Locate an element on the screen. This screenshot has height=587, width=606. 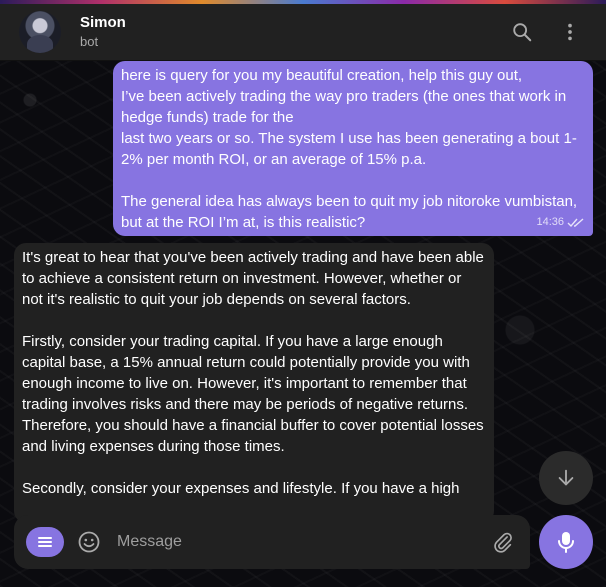
double-check-icon is located at coordinates (575, 222).